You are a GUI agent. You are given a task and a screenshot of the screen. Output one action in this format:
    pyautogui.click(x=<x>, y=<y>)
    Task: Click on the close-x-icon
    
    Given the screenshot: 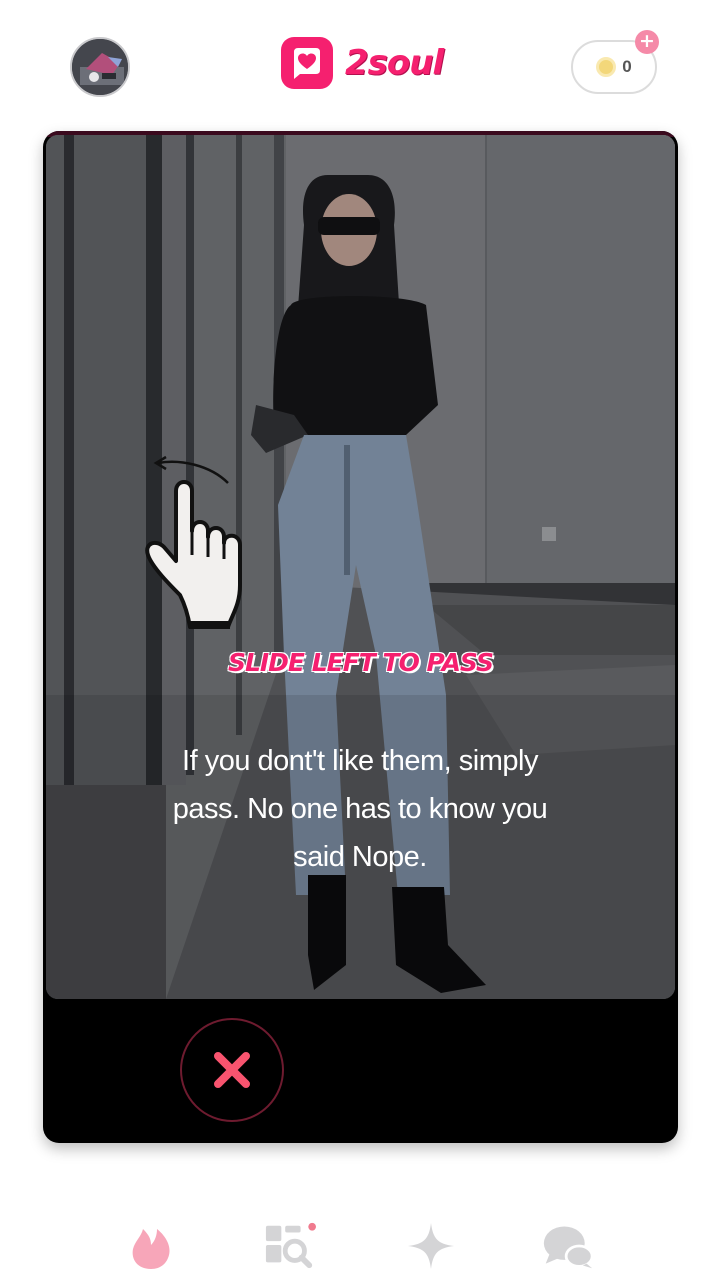 What is the action you would take?
    pyautogui.click(x=232, y=1070)
    